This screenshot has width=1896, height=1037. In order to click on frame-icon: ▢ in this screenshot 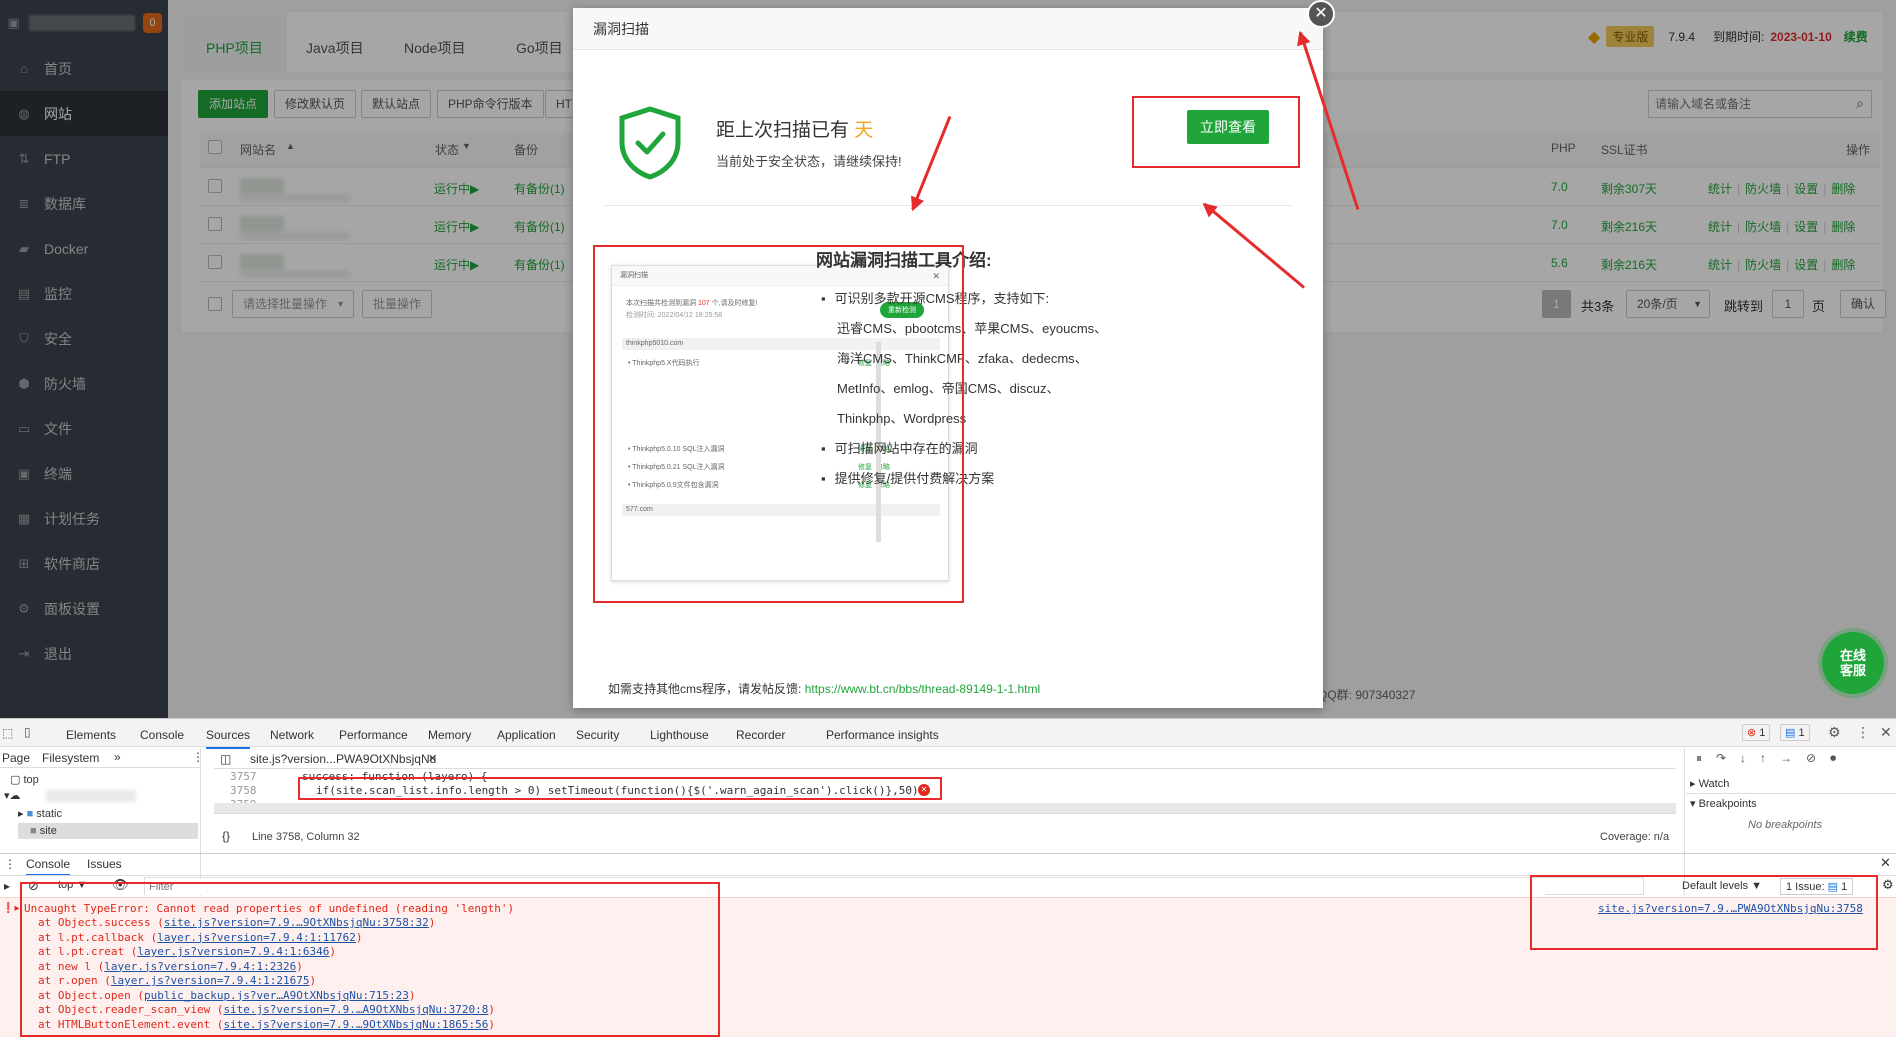, I will do `click(15, 780)`.